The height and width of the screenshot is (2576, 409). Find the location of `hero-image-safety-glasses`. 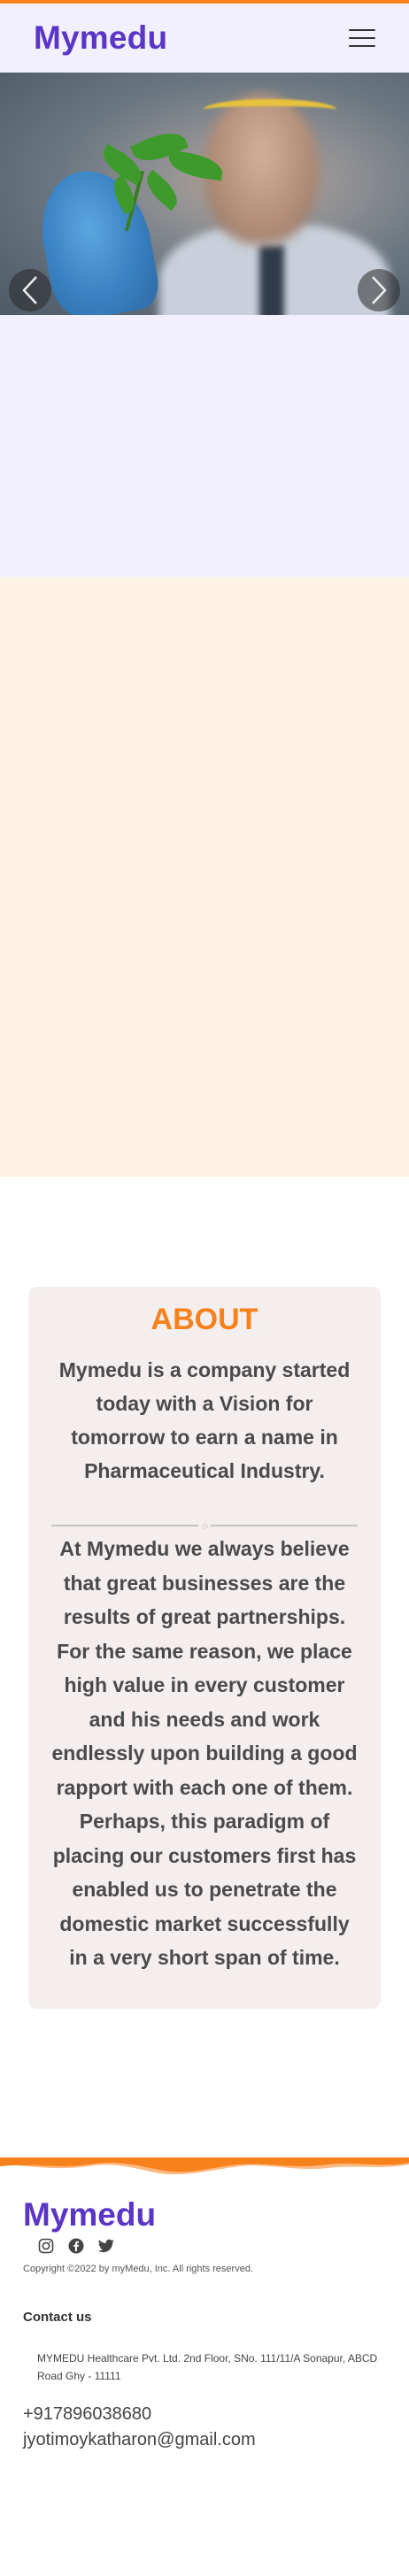

hero-image-safety-glasses is located at coordinates (270, 109).